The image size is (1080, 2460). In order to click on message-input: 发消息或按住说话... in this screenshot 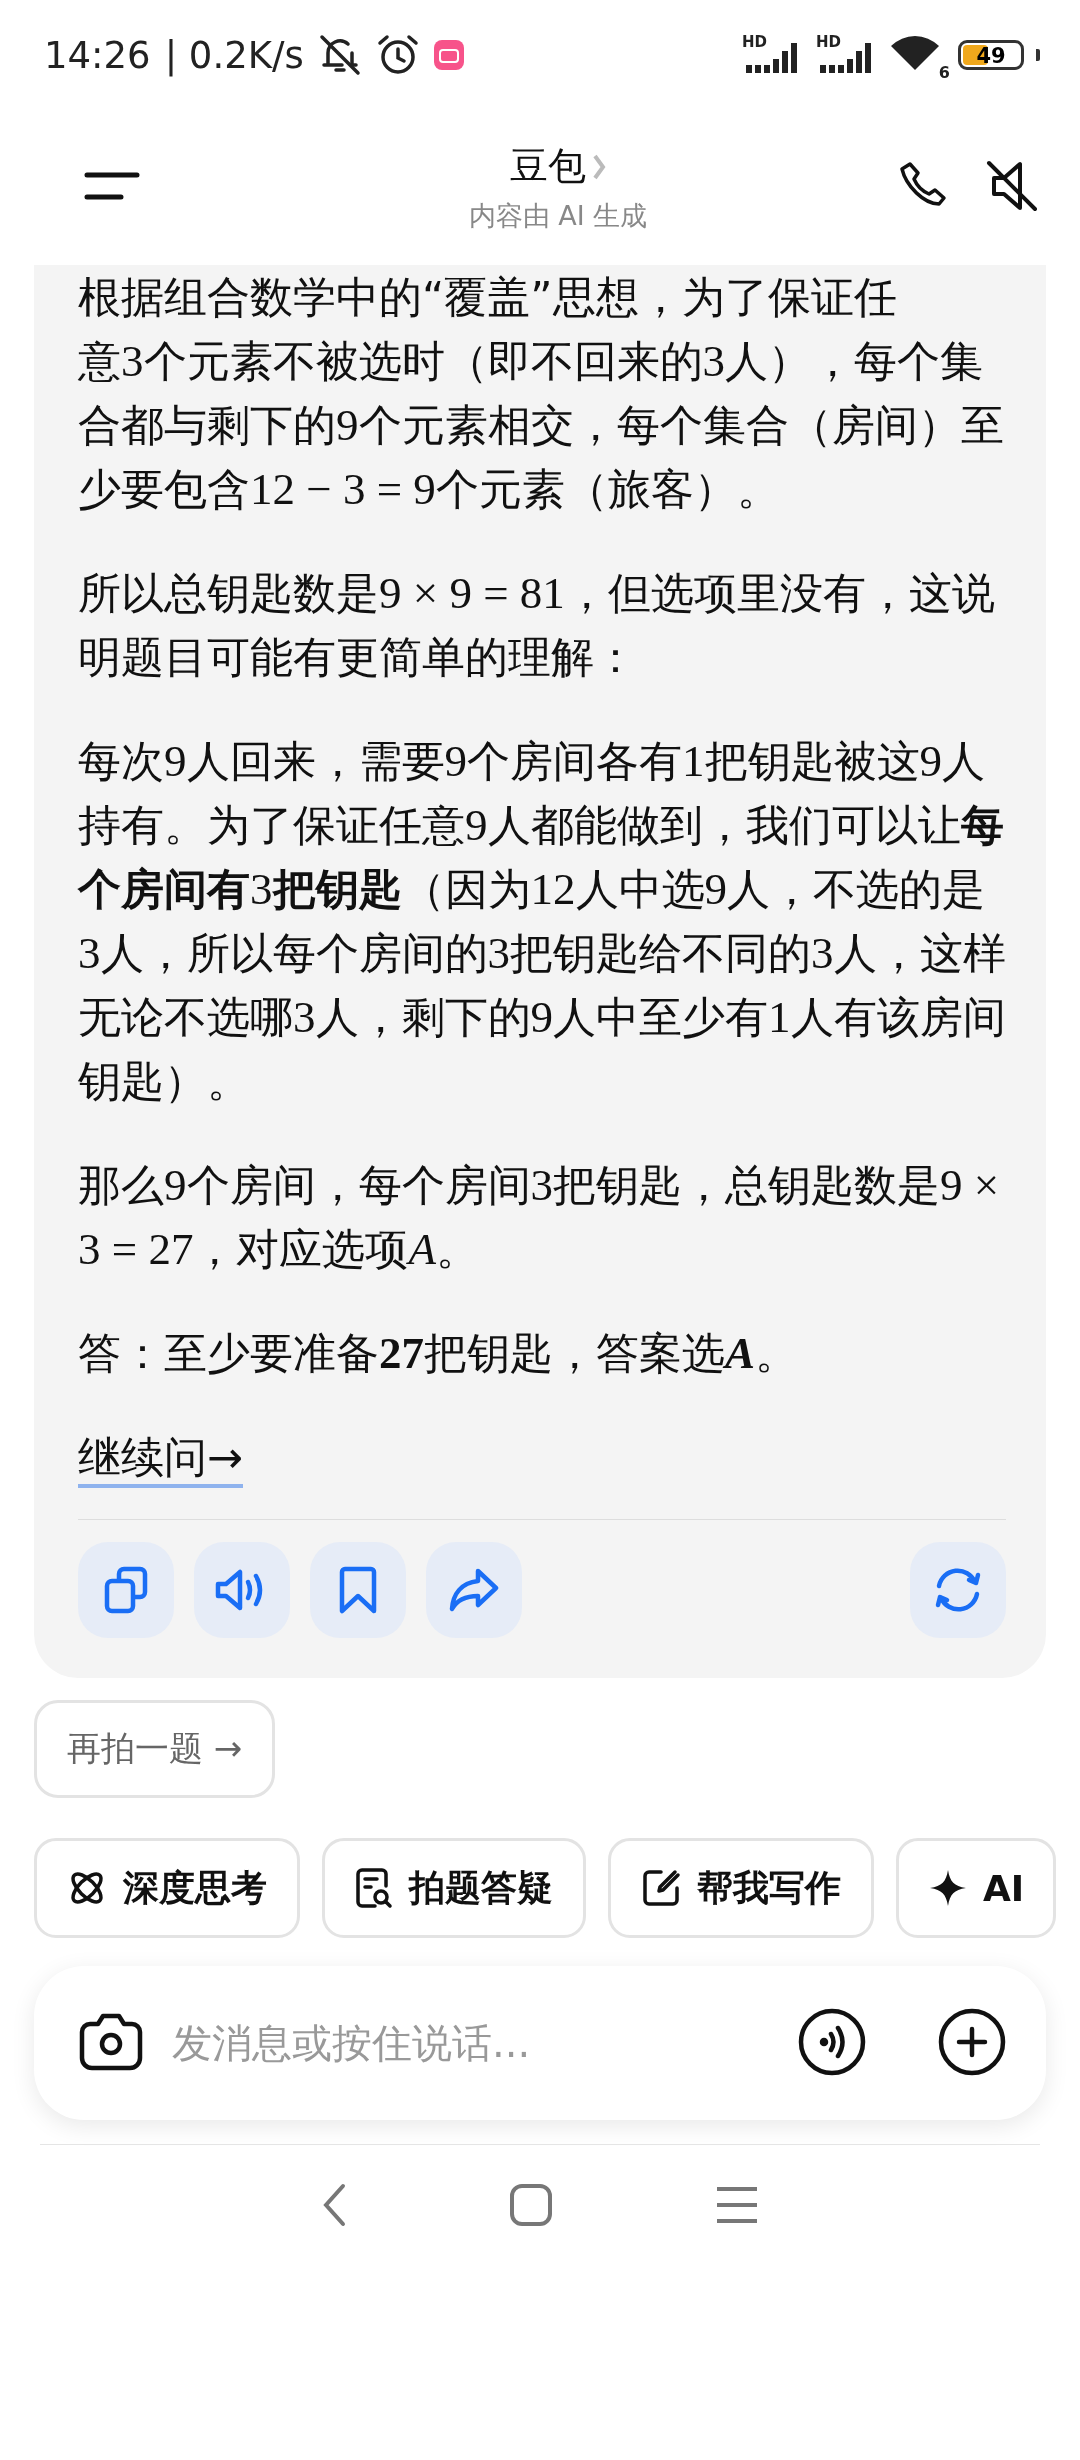, I will do `click(471, 2043)`.